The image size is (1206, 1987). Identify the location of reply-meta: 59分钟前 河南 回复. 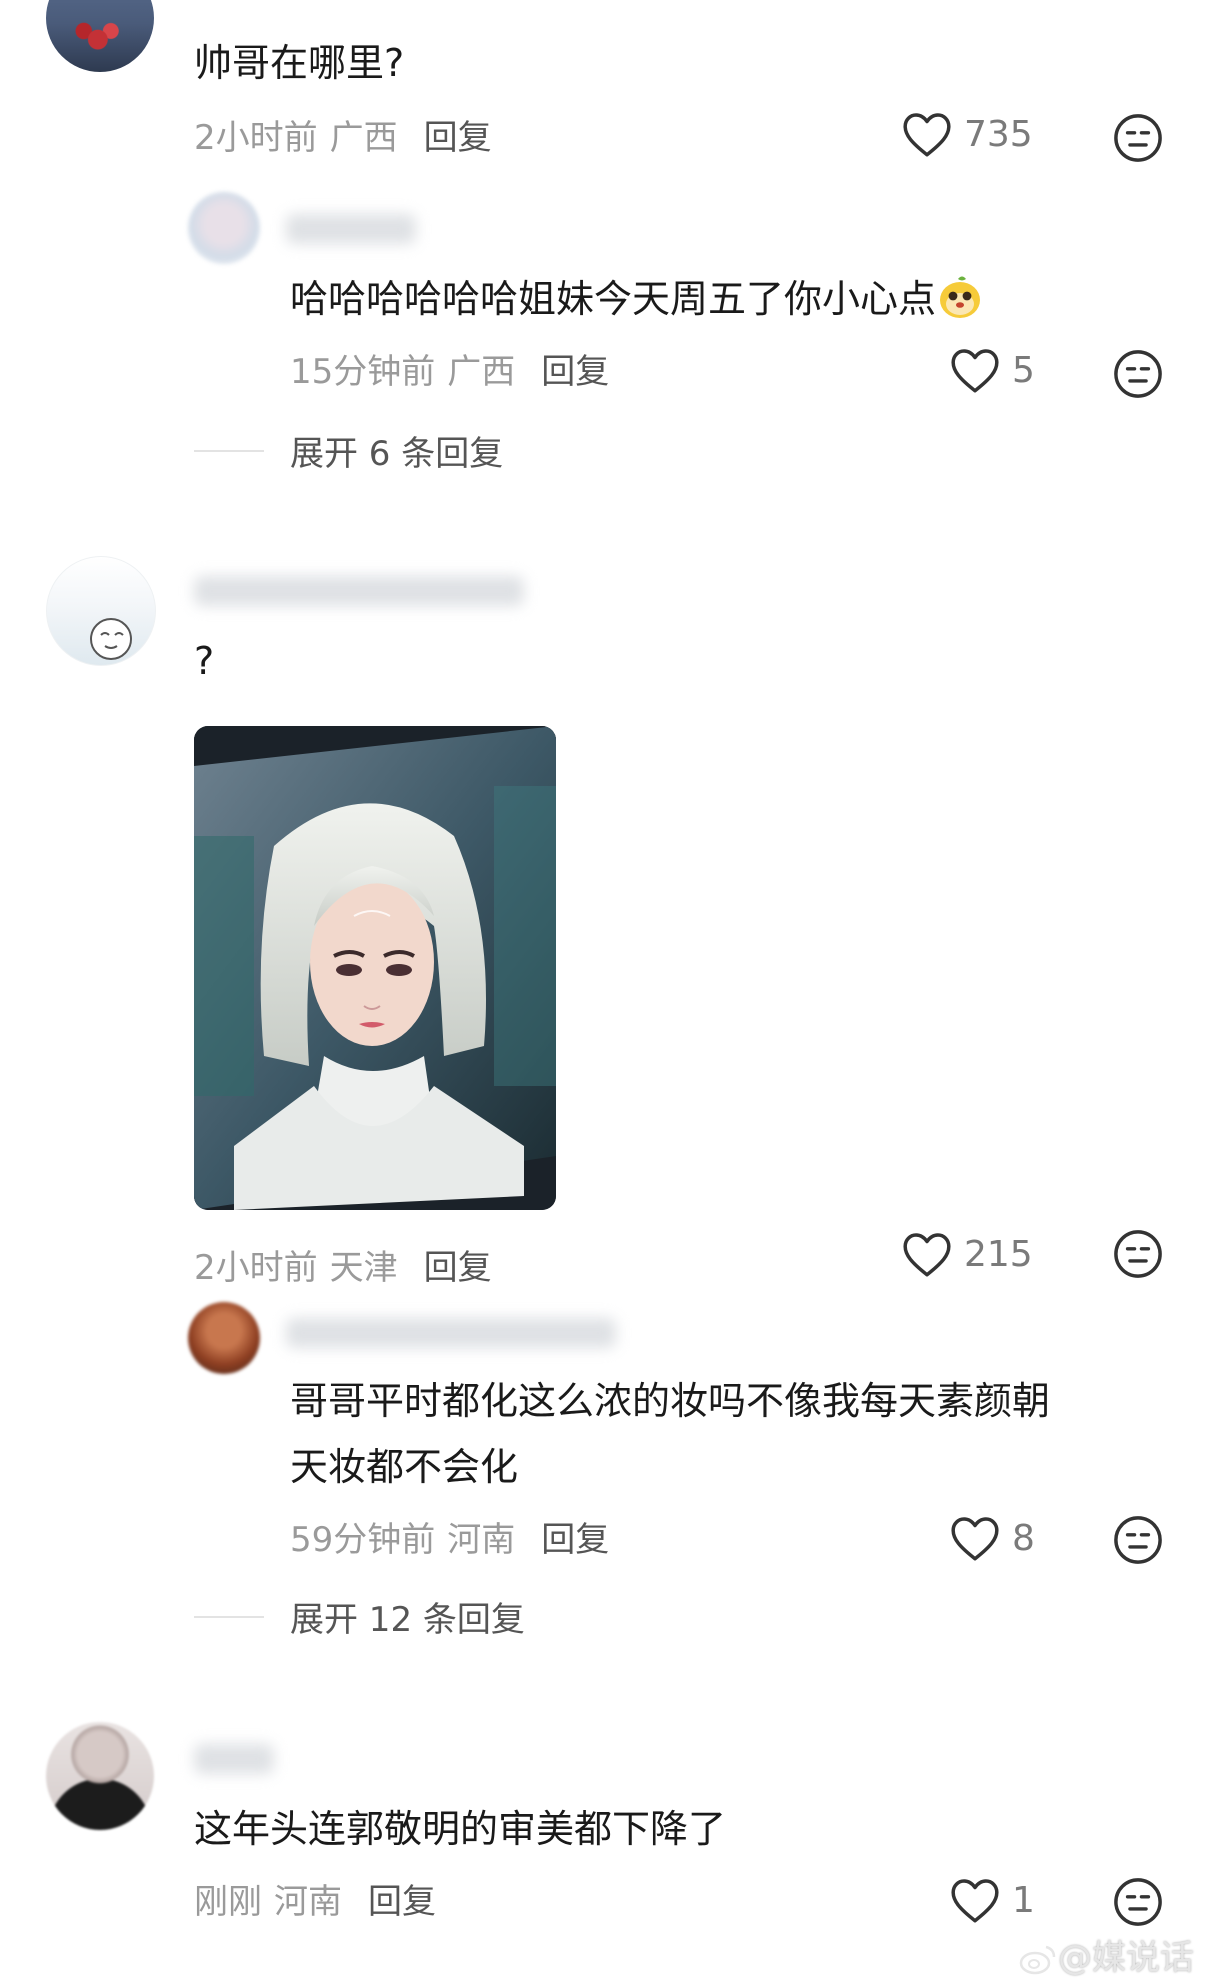
(449, 1536).